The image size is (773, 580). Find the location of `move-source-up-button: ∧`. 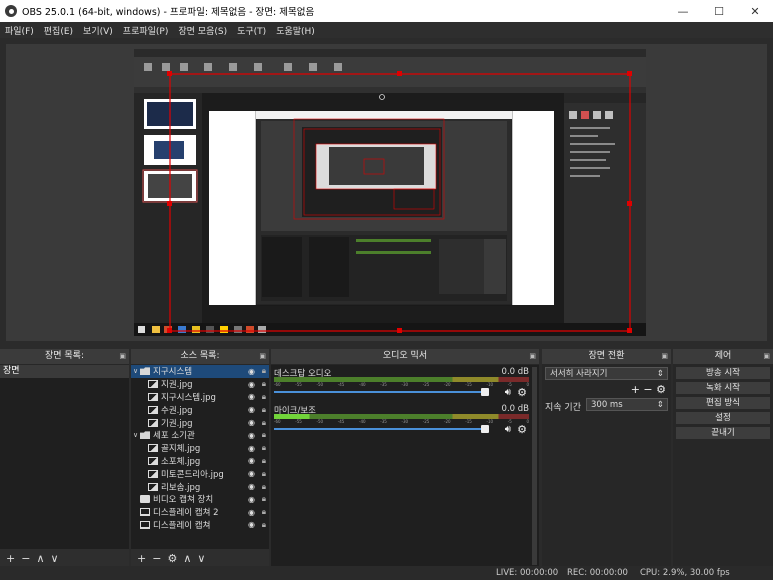

move-source-up-button: ∧ is located at coordinates (187, 558).